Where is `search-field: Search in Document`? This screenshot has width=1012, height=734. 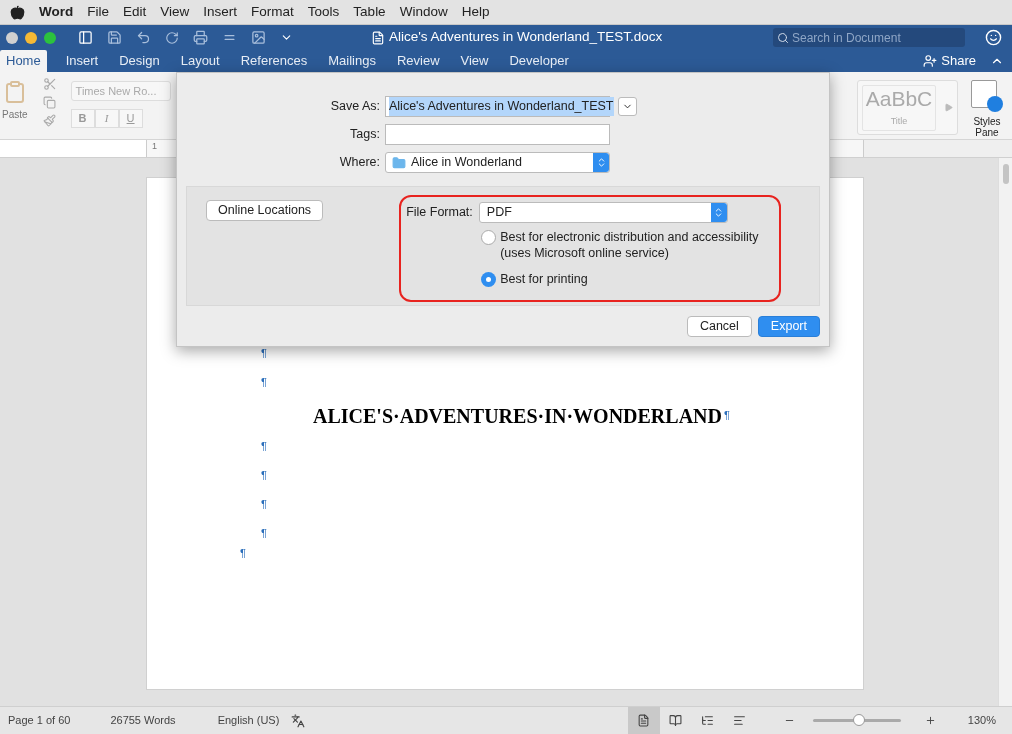 search-field: Search in Document is located at coordinates (869, 37).